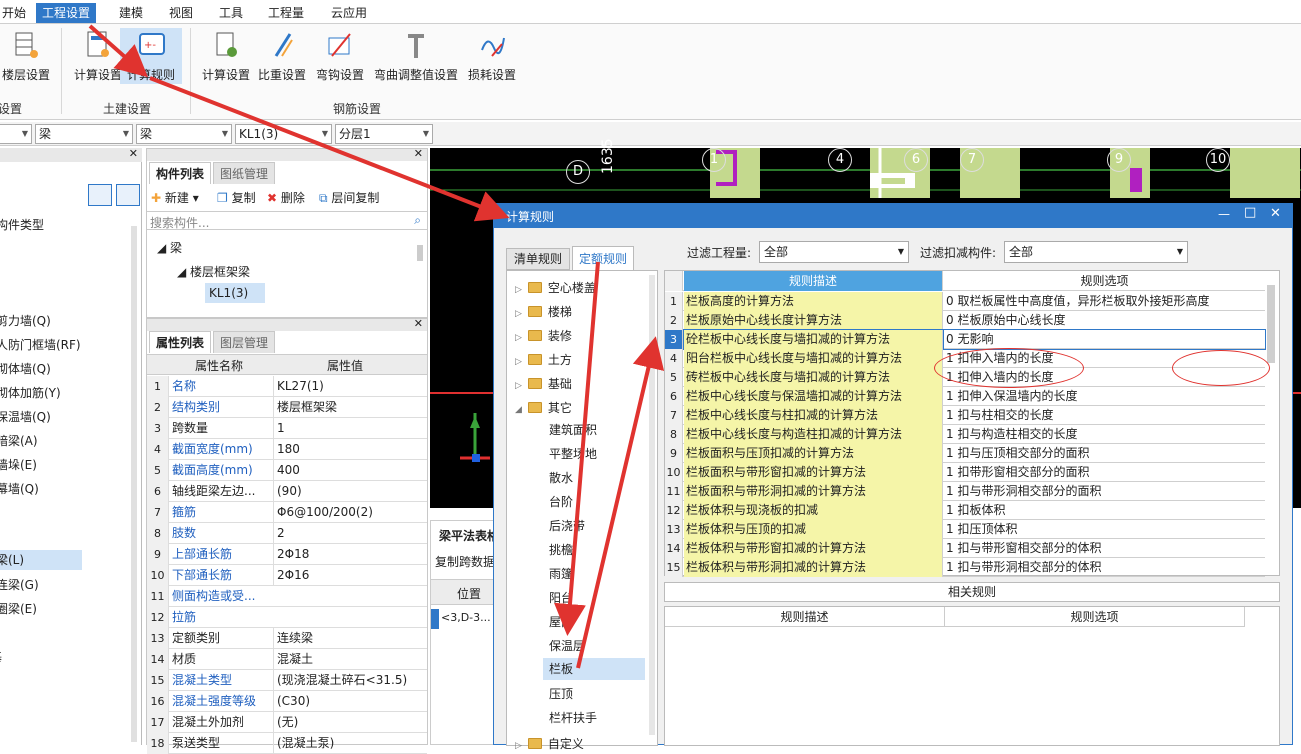 The height and width of the screenshot is (754, 1301). Describe the element at coordinates (287, 617) in the screenshot. I see `property-row: 12 拉筋` at that location.